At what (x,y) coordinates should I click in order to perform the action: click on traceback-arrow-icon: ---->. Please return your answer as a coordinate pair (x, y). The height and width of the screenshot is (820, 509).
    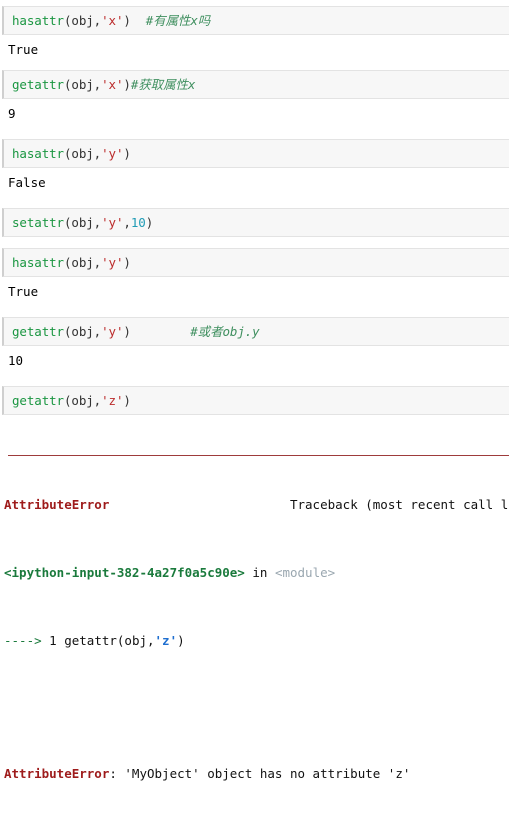
    Looking at the image, I should click on (27, 640).